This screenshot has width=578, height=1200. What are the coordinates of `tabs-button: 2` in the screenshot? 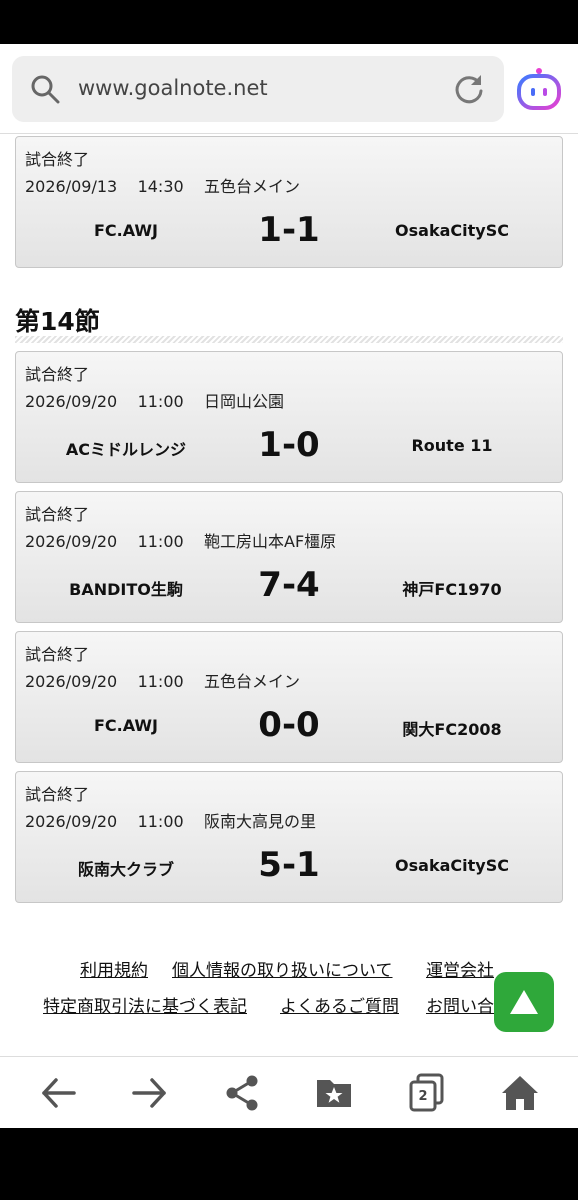 It's located at (426, 1093).